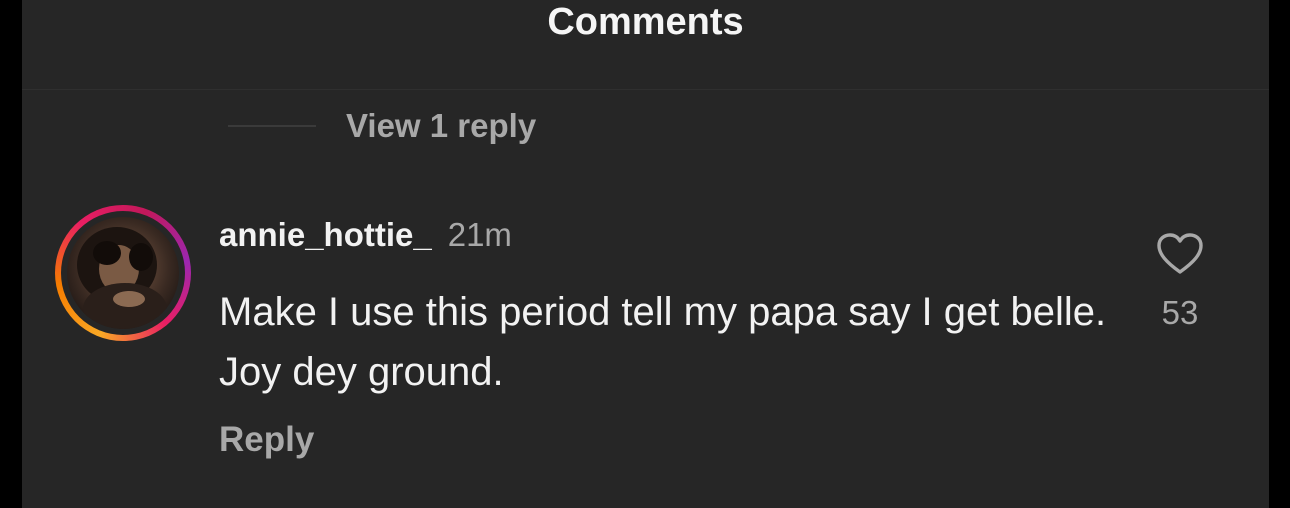  What do you see at coordinates (122, 278) in the screenshot?
I see `avatar-photo-icon` at bounding box center [122, 278].